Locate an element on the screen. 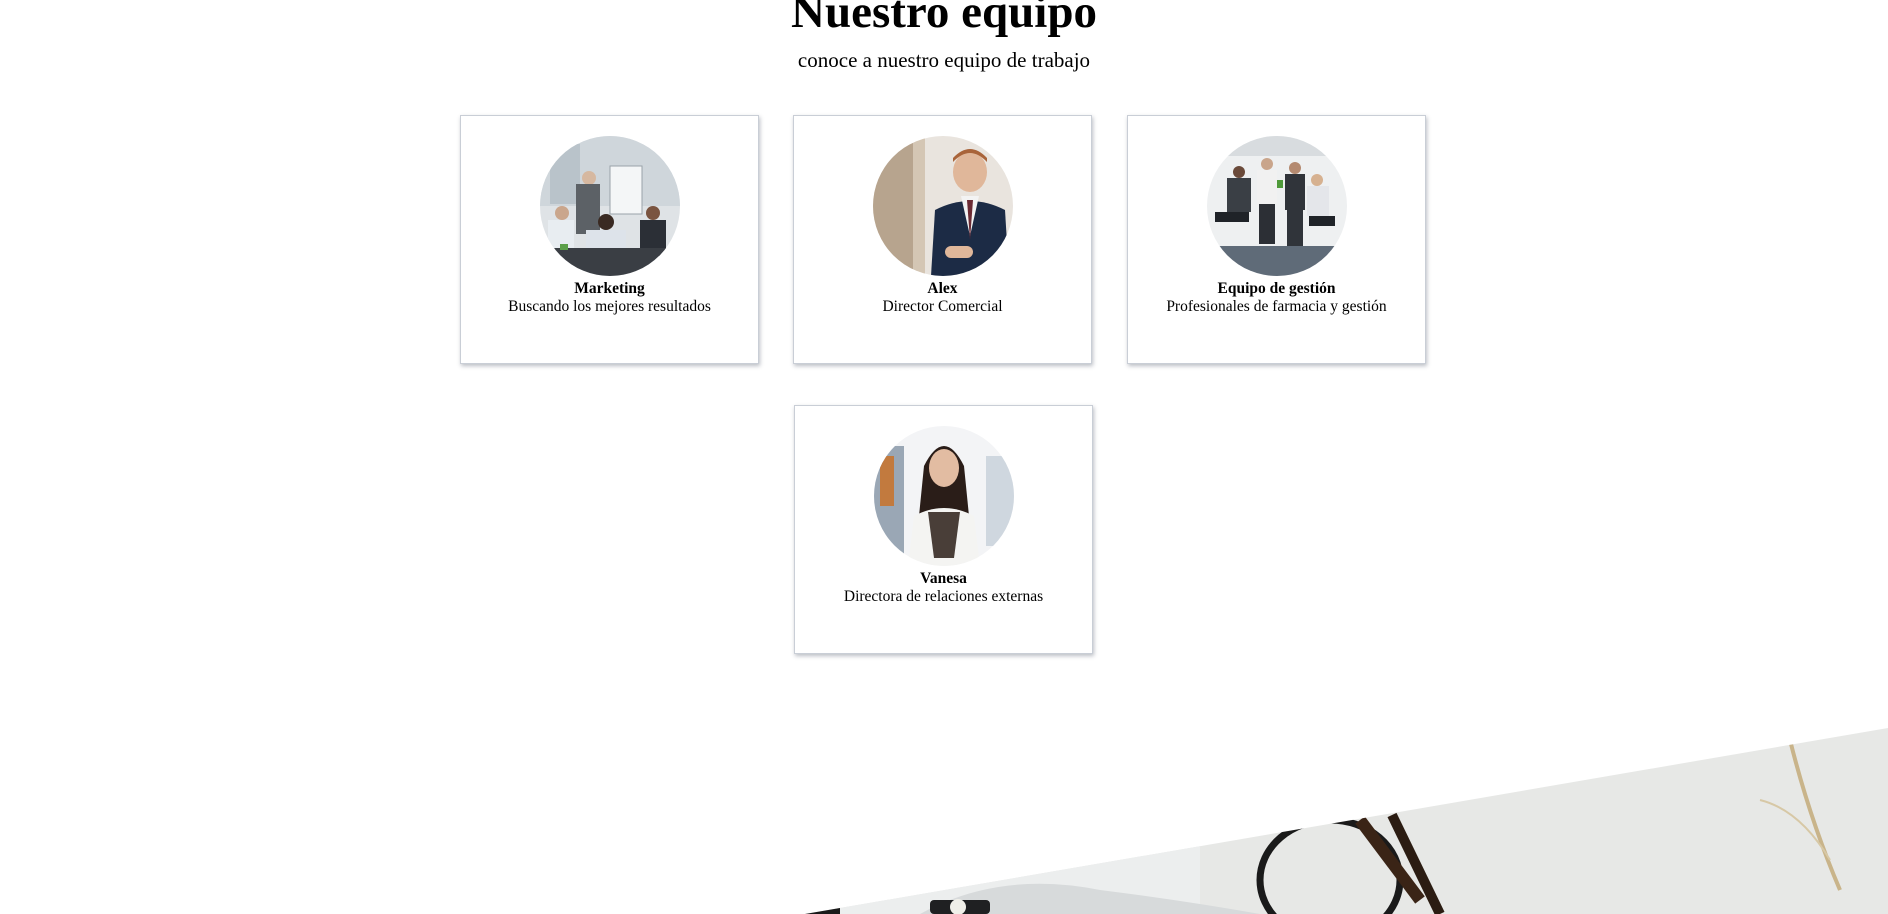  team-card-name: Vanesa is located at coordinates (943, 578).